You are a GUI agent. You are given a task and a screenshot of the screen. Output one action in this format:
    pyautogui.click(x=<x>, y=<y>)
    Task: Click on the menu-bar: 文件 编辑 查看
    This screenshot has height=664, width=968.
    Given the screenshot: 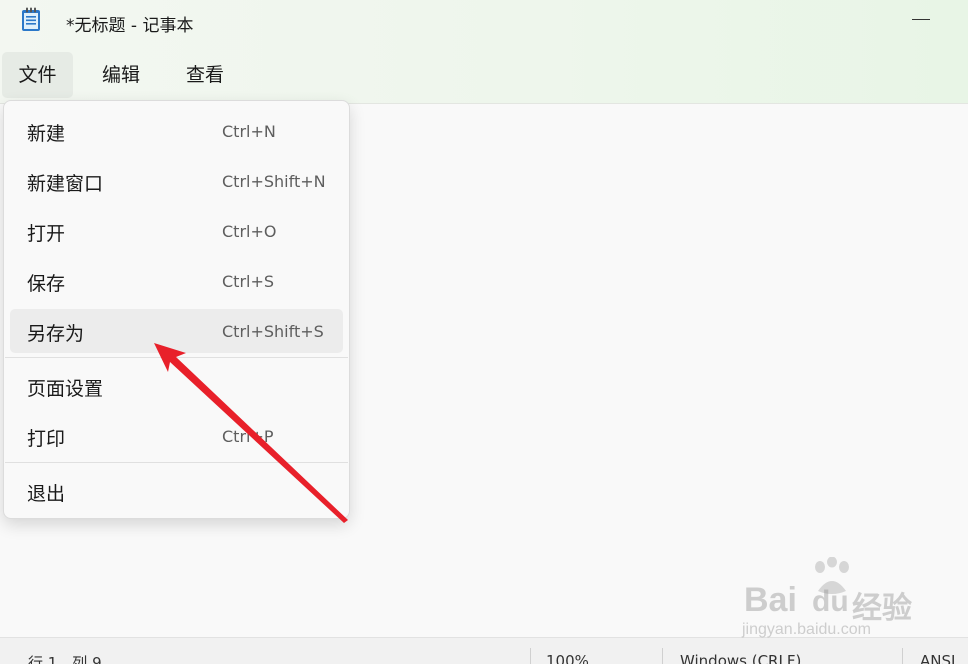 What is the action you would take?
    pyautogui.click(x=484, y=77)
    